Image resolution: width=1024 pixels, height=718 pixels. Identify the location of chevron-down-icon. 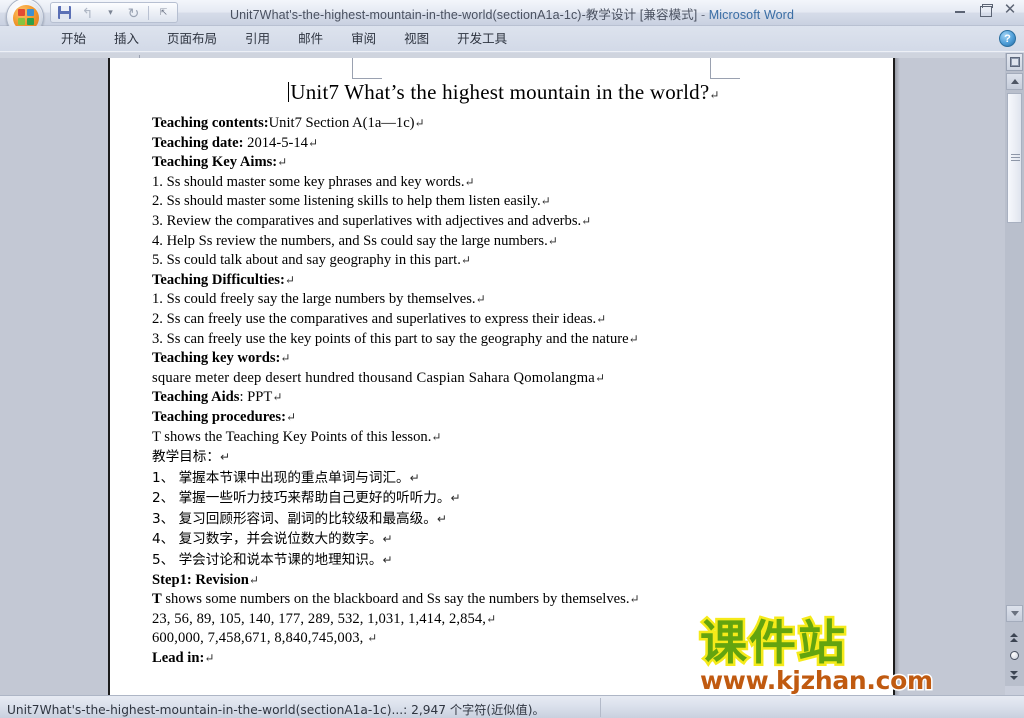
(1015, 613).